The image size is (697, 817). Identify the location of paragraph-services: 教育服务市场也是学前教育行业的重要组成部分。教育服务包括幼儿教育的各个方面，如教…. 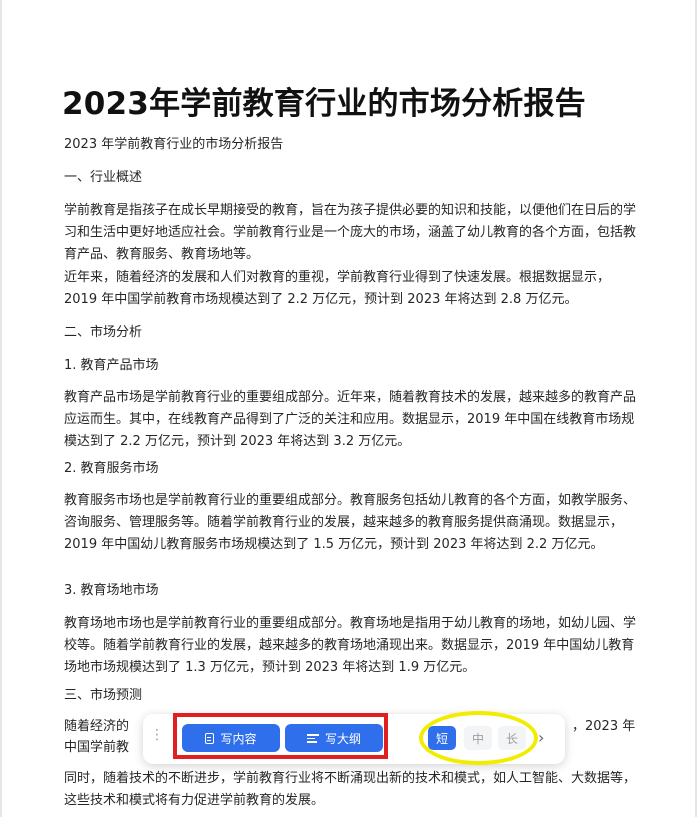
(350, 522).